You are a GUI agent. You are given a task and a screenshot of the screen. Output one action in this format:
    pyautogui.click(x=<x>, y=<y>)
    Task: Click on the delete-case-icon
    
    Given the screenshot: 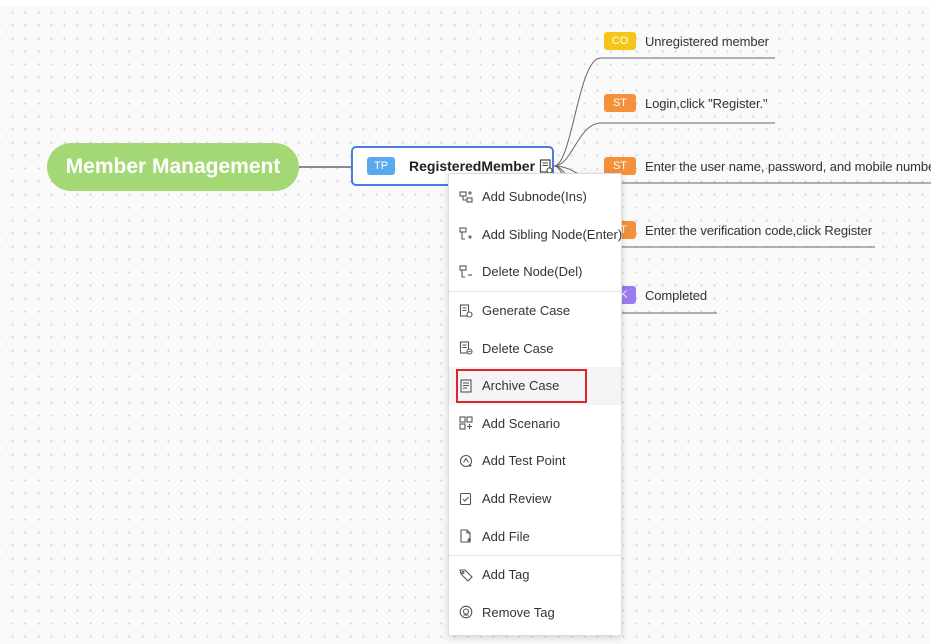 What is the action you would take?
    pyautogui.click(x=466, y=348)
    